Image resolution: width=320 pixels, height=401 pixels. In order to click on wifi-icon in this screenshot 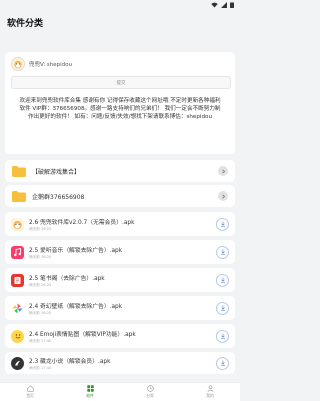, I will do `click(214, 5)`.